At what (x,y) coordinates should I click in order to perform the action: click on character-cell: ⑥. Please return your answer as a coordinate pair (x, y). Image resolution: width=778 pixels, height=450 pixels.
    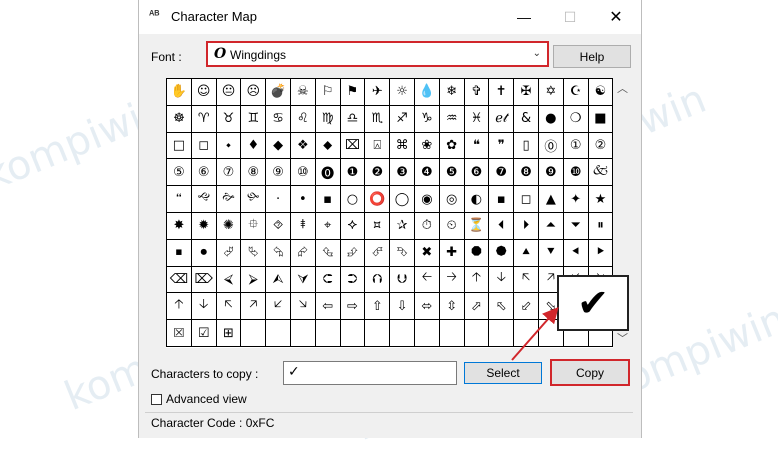
    Looking at the image, I should click on (204, 173).